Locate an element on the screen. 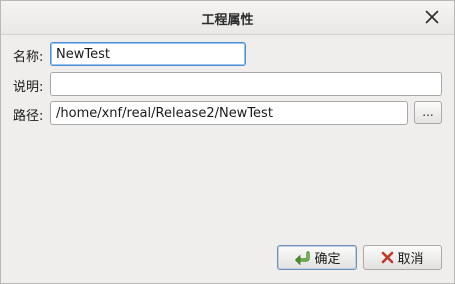  dialog-titlebar: 工程属性 is located at coordinates (227, 18).